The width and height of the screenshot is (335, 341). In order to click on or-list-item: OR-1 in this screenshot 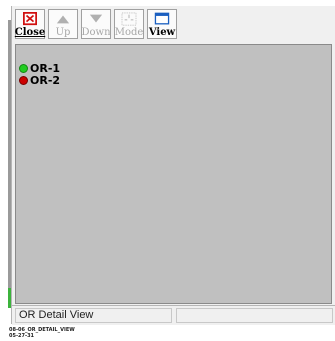, I will do `click(39, 68)`.